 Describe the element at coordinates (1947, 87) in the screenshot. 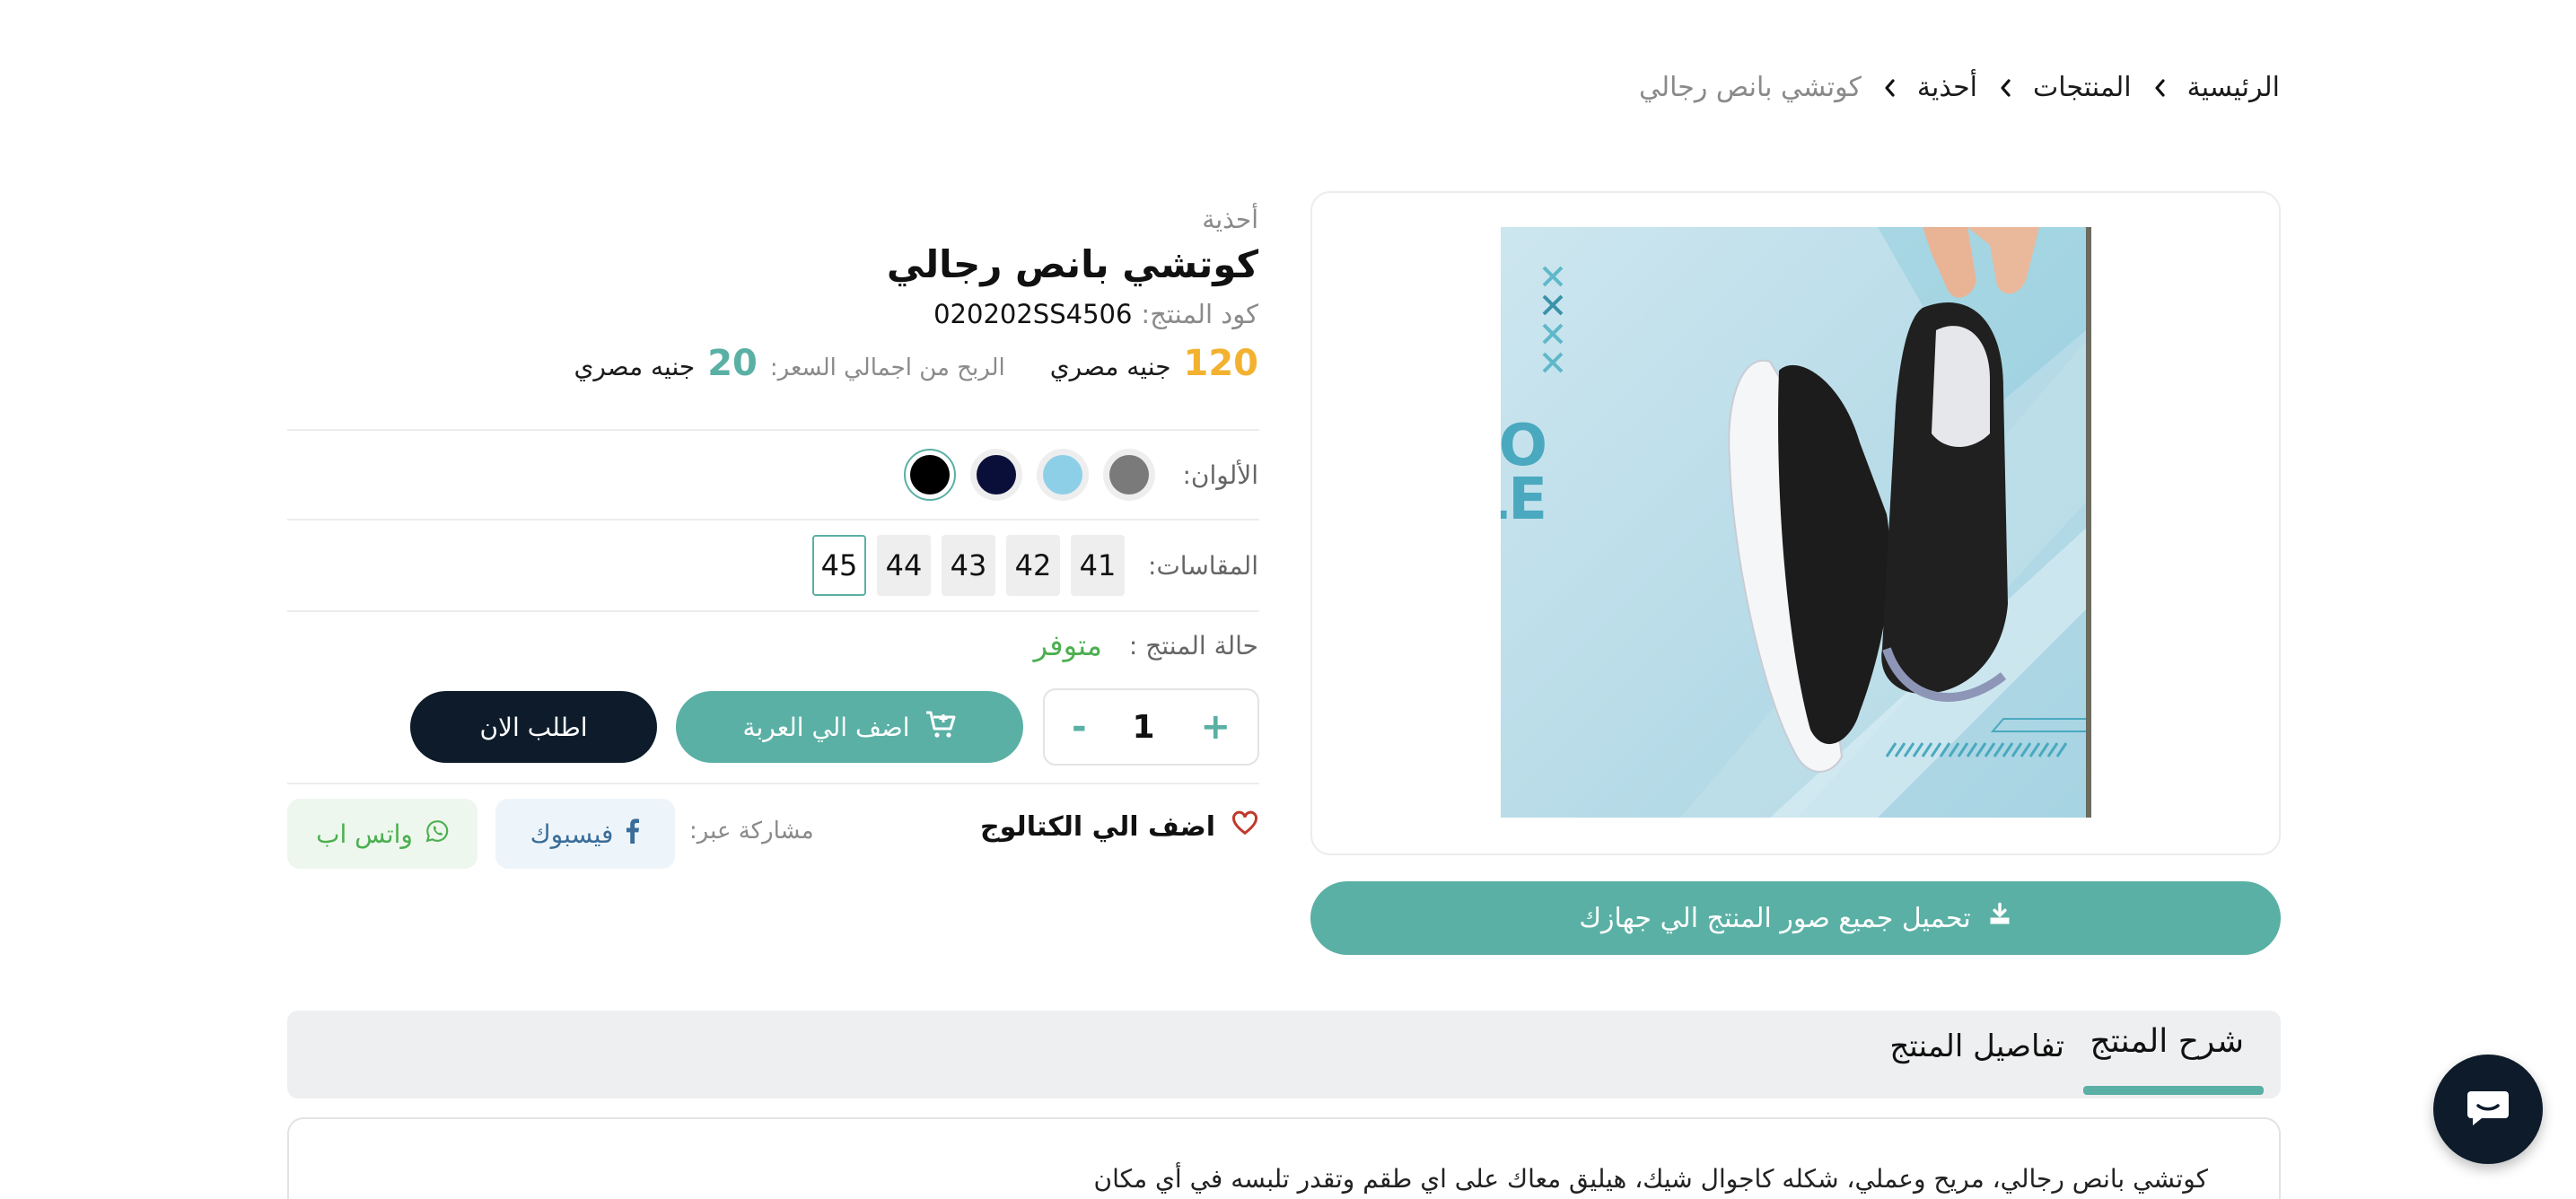

I see `breadcrumb-shoes: أحذية` at that location.